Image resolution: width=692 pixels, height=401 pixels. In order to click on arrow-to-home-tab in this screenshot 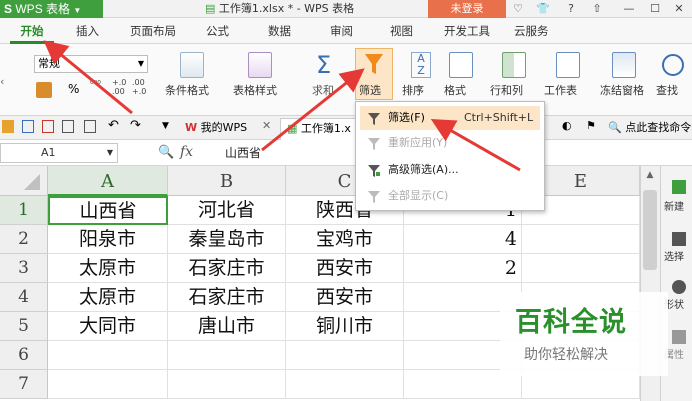, I will do `click(88, 77)`.